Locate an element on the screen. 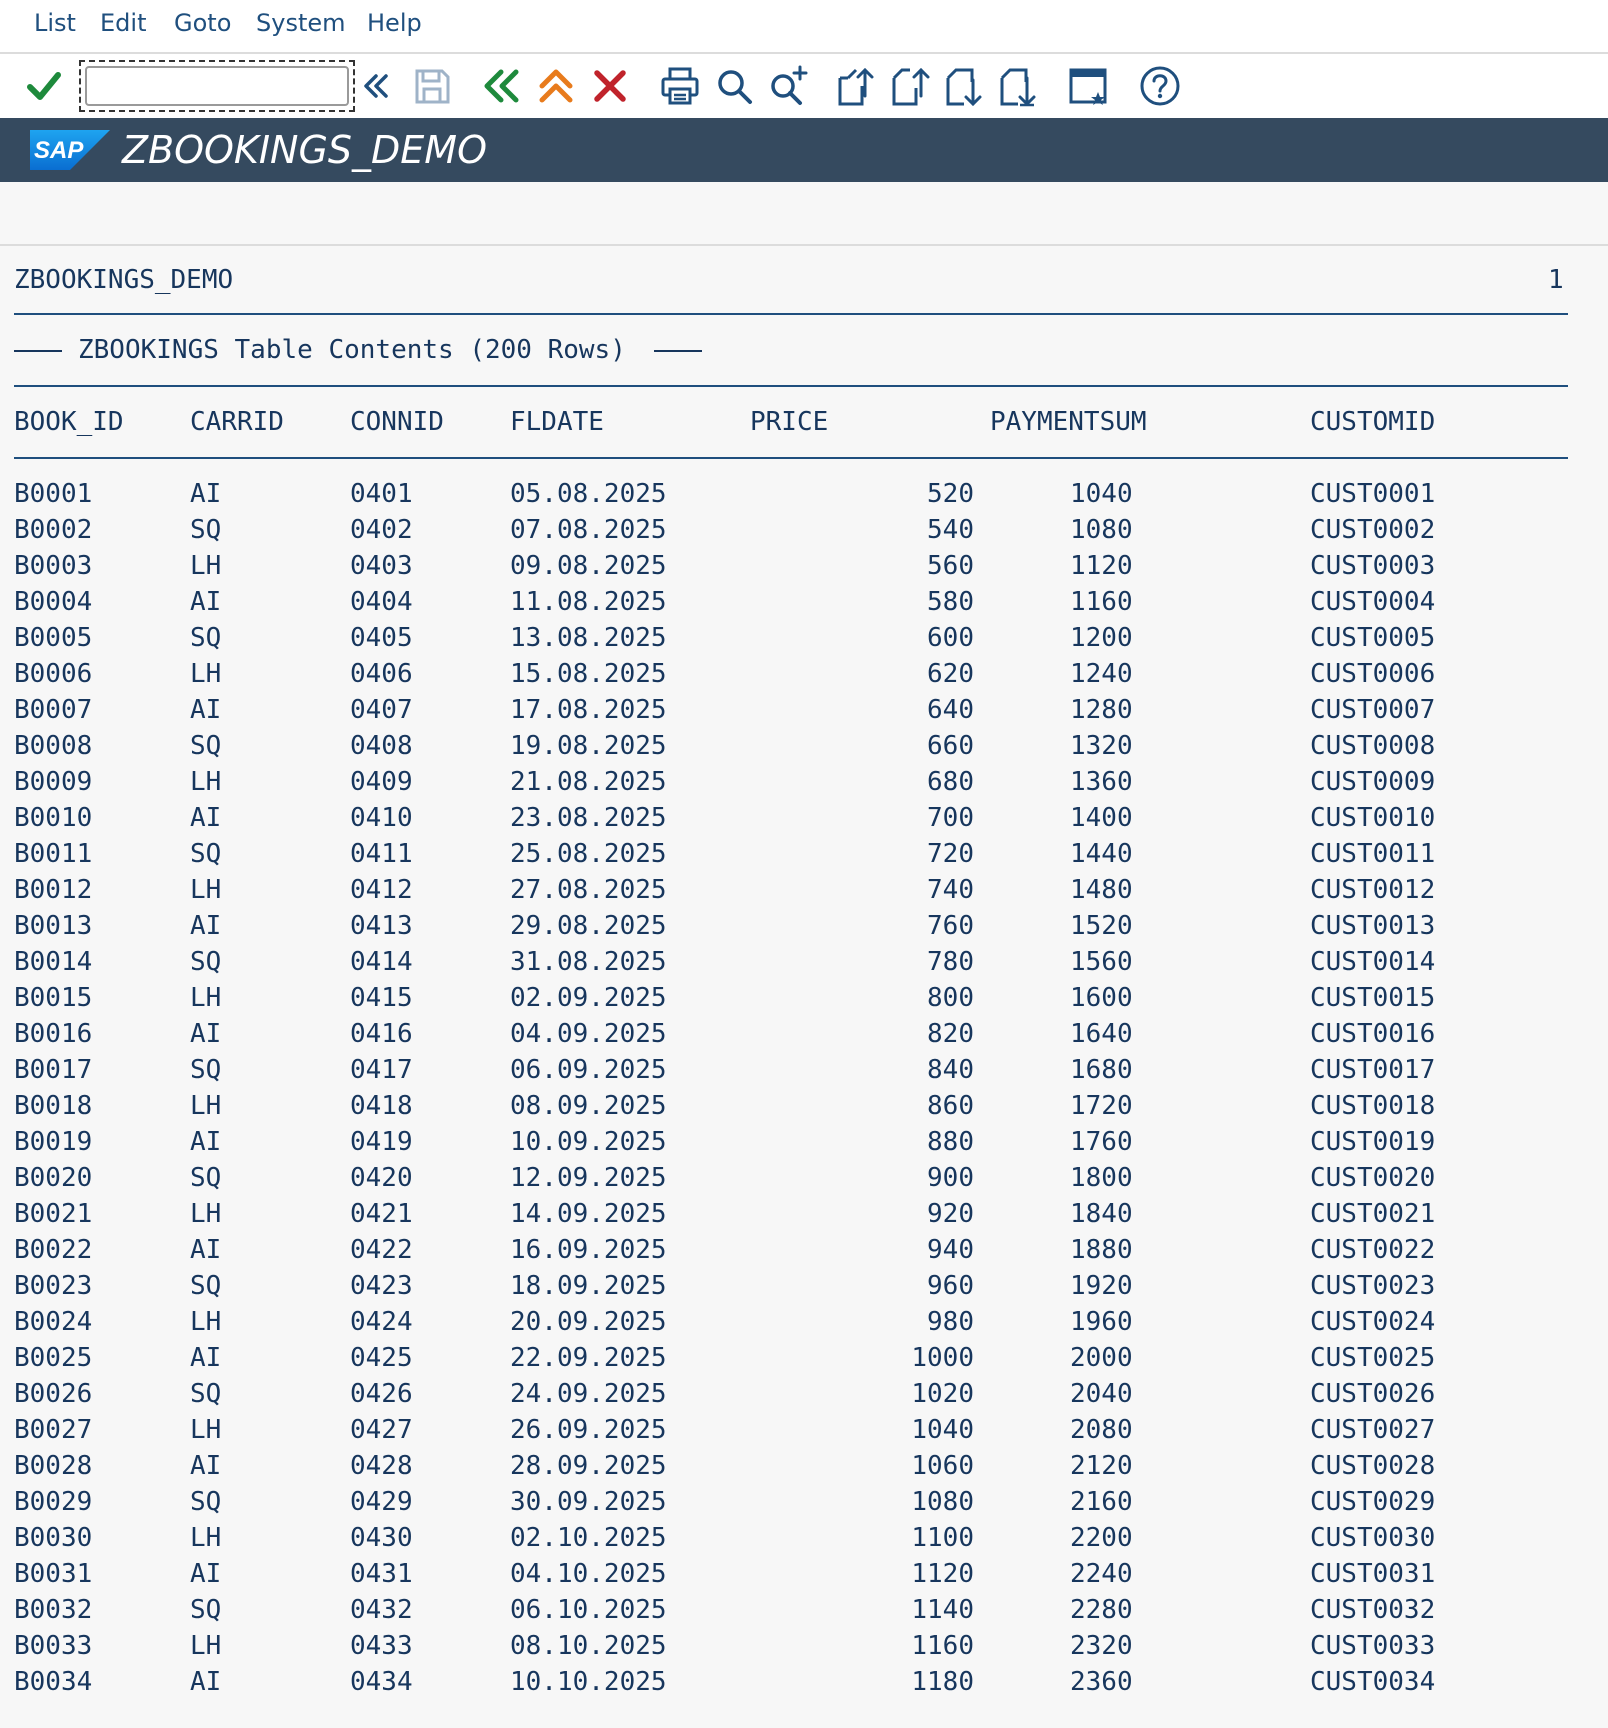 The width and height of the screenshot is (1608, 1728). table-row: B0022 AI 0422 16.09.2025 940 1880 CUST0022 is located at coordinates (804, 1250).